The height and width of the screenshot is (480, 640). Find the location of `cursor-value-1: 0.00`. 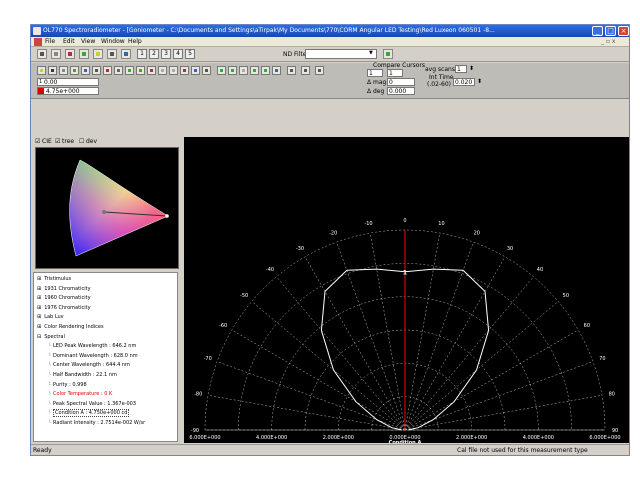

cursor-value-1: 0.00 is located at coordinates (68, 82).